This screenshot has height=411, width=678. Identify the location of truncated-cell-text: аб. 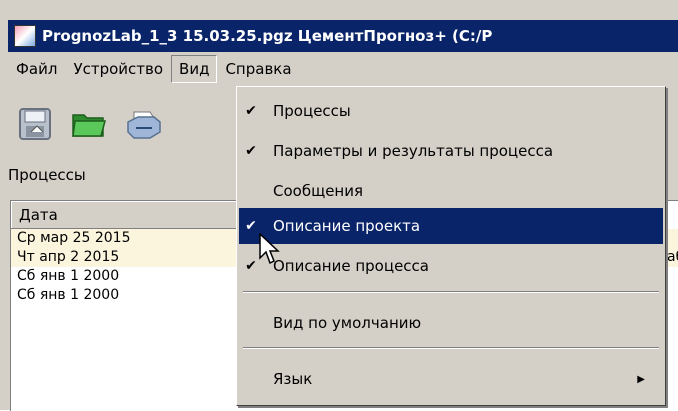
(672, 257).